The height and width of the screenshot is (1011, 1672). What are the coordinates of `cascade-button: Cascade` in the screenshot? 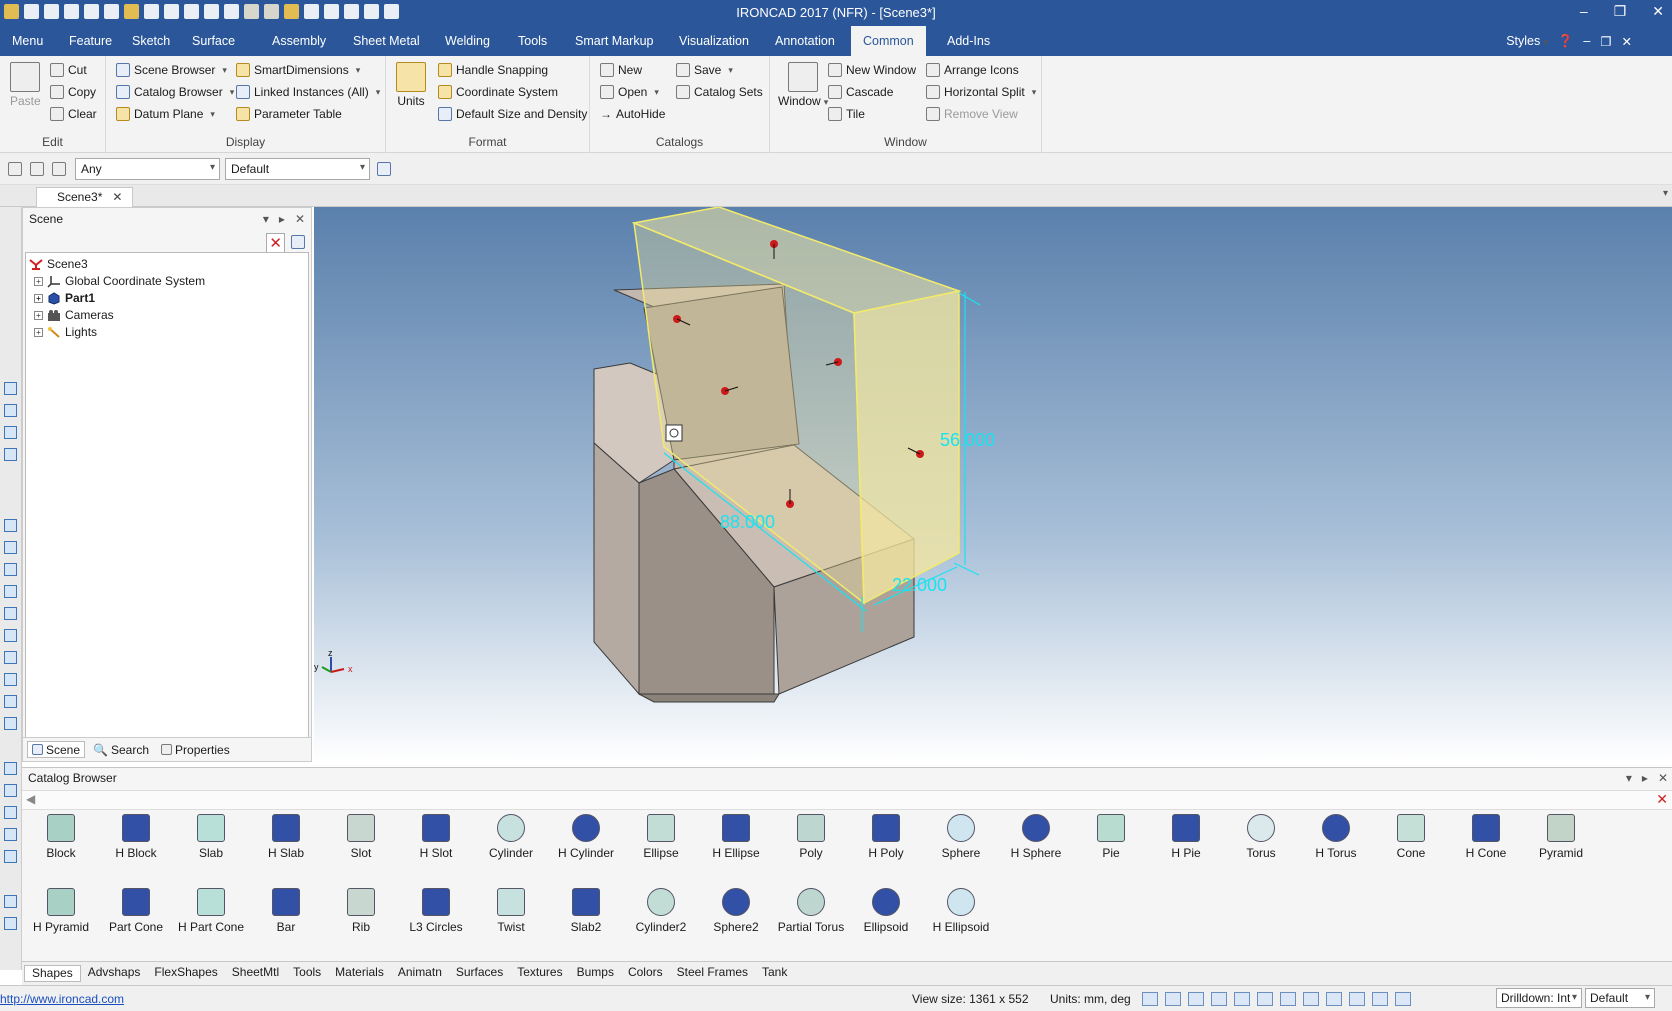 It's located at (860, 92).